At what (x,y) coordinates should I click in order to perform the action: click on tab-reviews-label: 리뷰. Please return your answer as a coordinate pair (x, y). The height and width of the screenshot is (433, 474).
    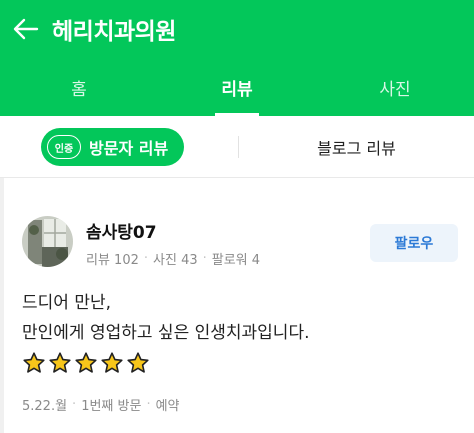
    Looking at the image, I should click on (237, 89).